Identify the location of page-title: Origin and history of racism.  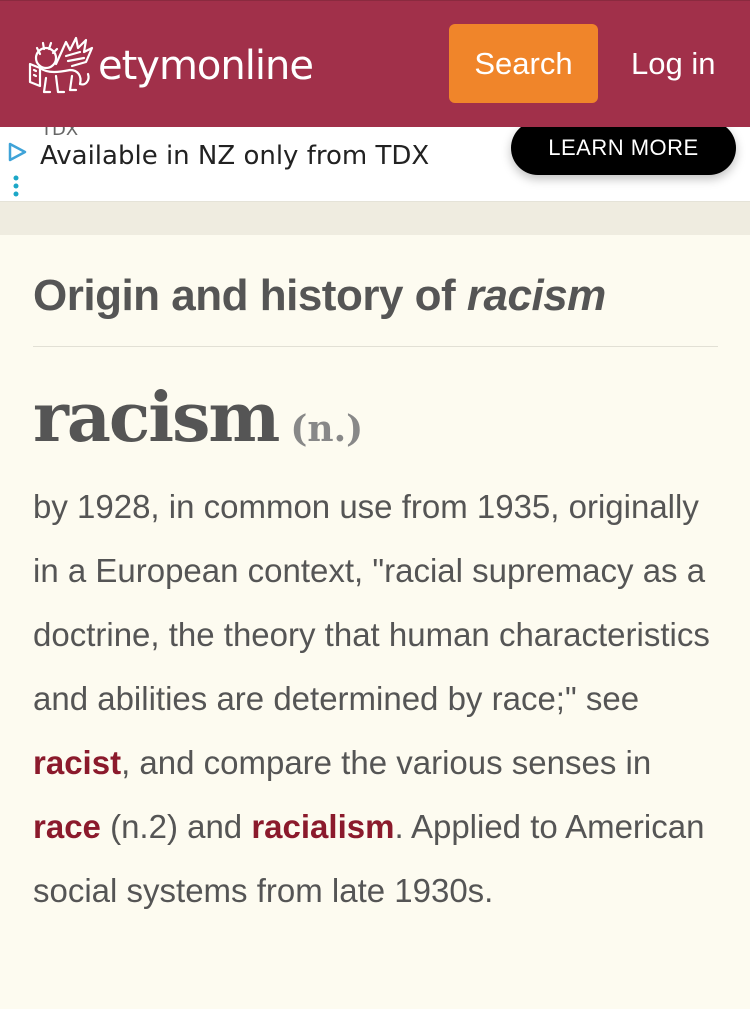
(319, 296).